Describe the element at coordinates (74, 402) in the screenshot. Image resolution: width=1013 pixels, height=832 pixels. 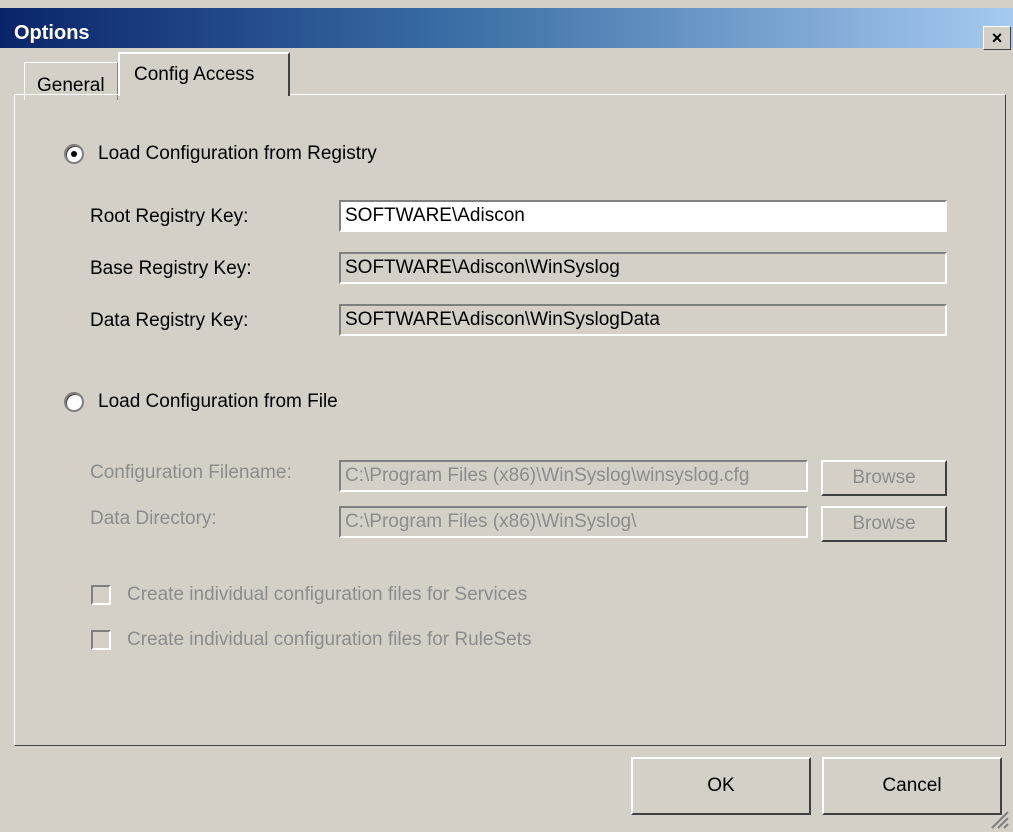
I see `file-radio` at that location.